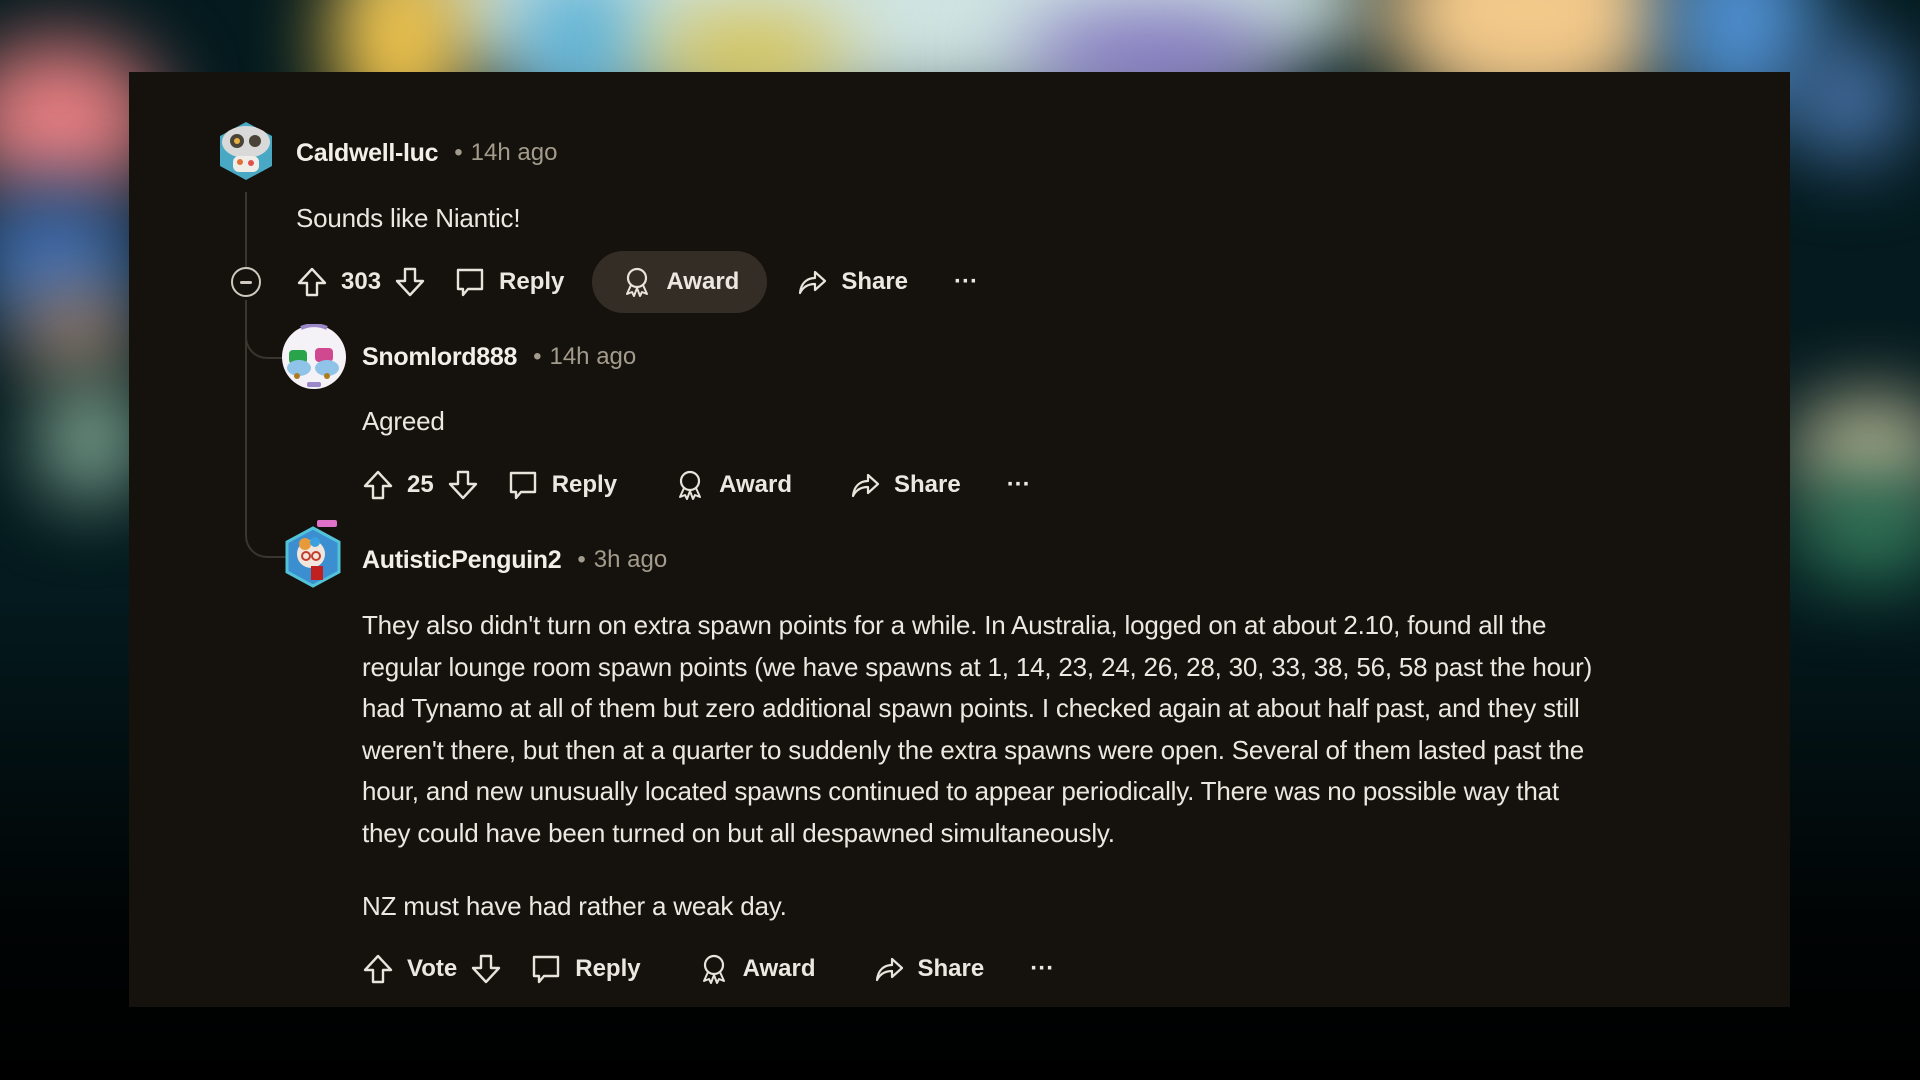 This screenshot has width=1920, height=1080. Describe the element at coordinates (462, 560) in the screenshot. I see `username: AutisticPenguin2` at that location.